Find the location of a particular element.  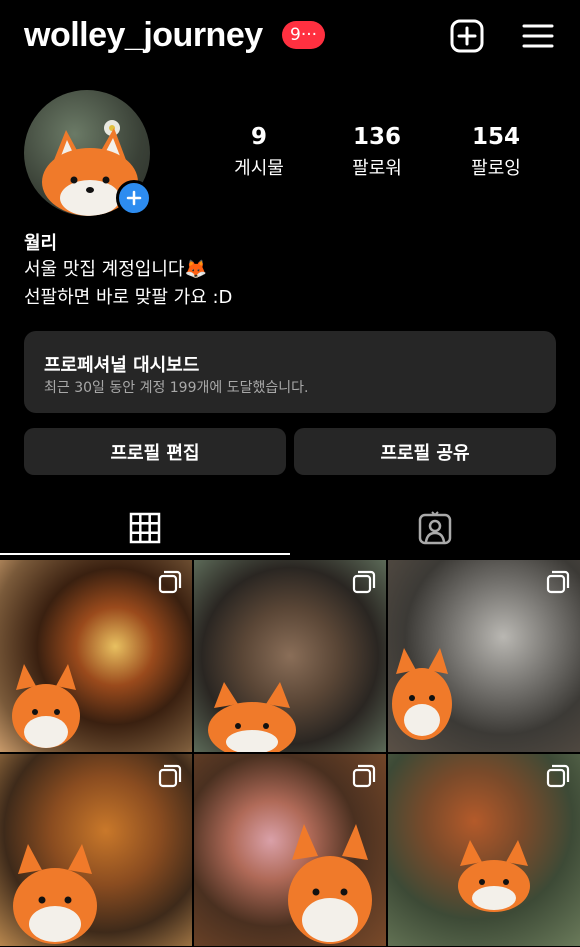

plus-square-icon is located at coordinates (467, 36).